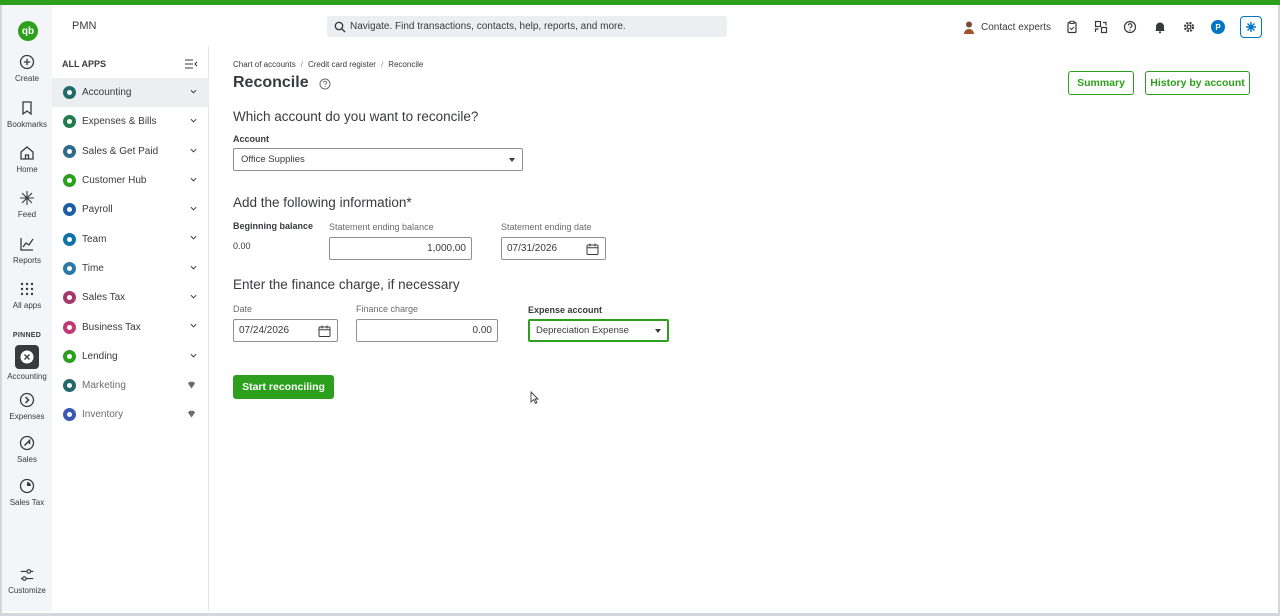  I want to click on apps-switch-icon, so click(1101, 27).